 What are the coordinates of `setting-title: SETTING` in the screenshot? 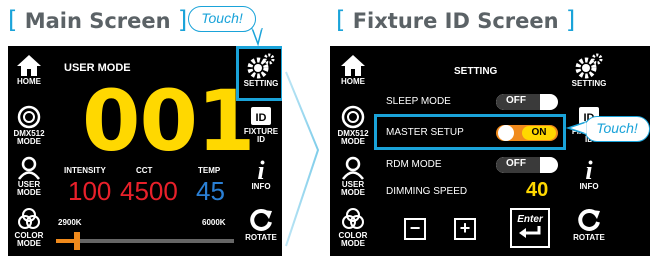 It's located at (476, 71).